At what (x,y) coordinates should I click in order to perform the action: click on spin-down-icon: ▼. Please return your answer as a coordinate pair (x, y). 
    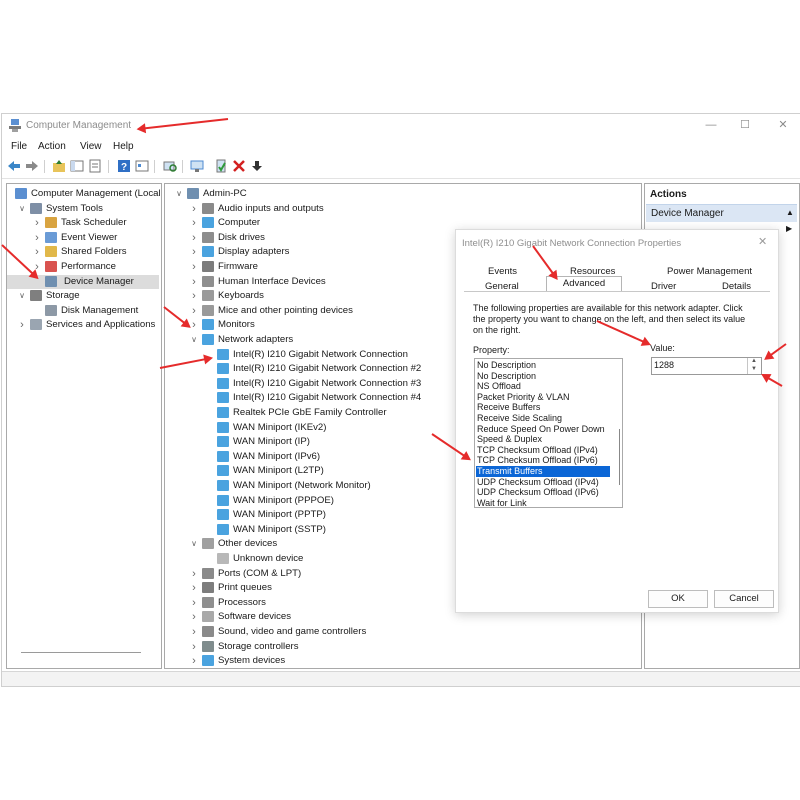
    Looking at the image, I should click on (754, 369).